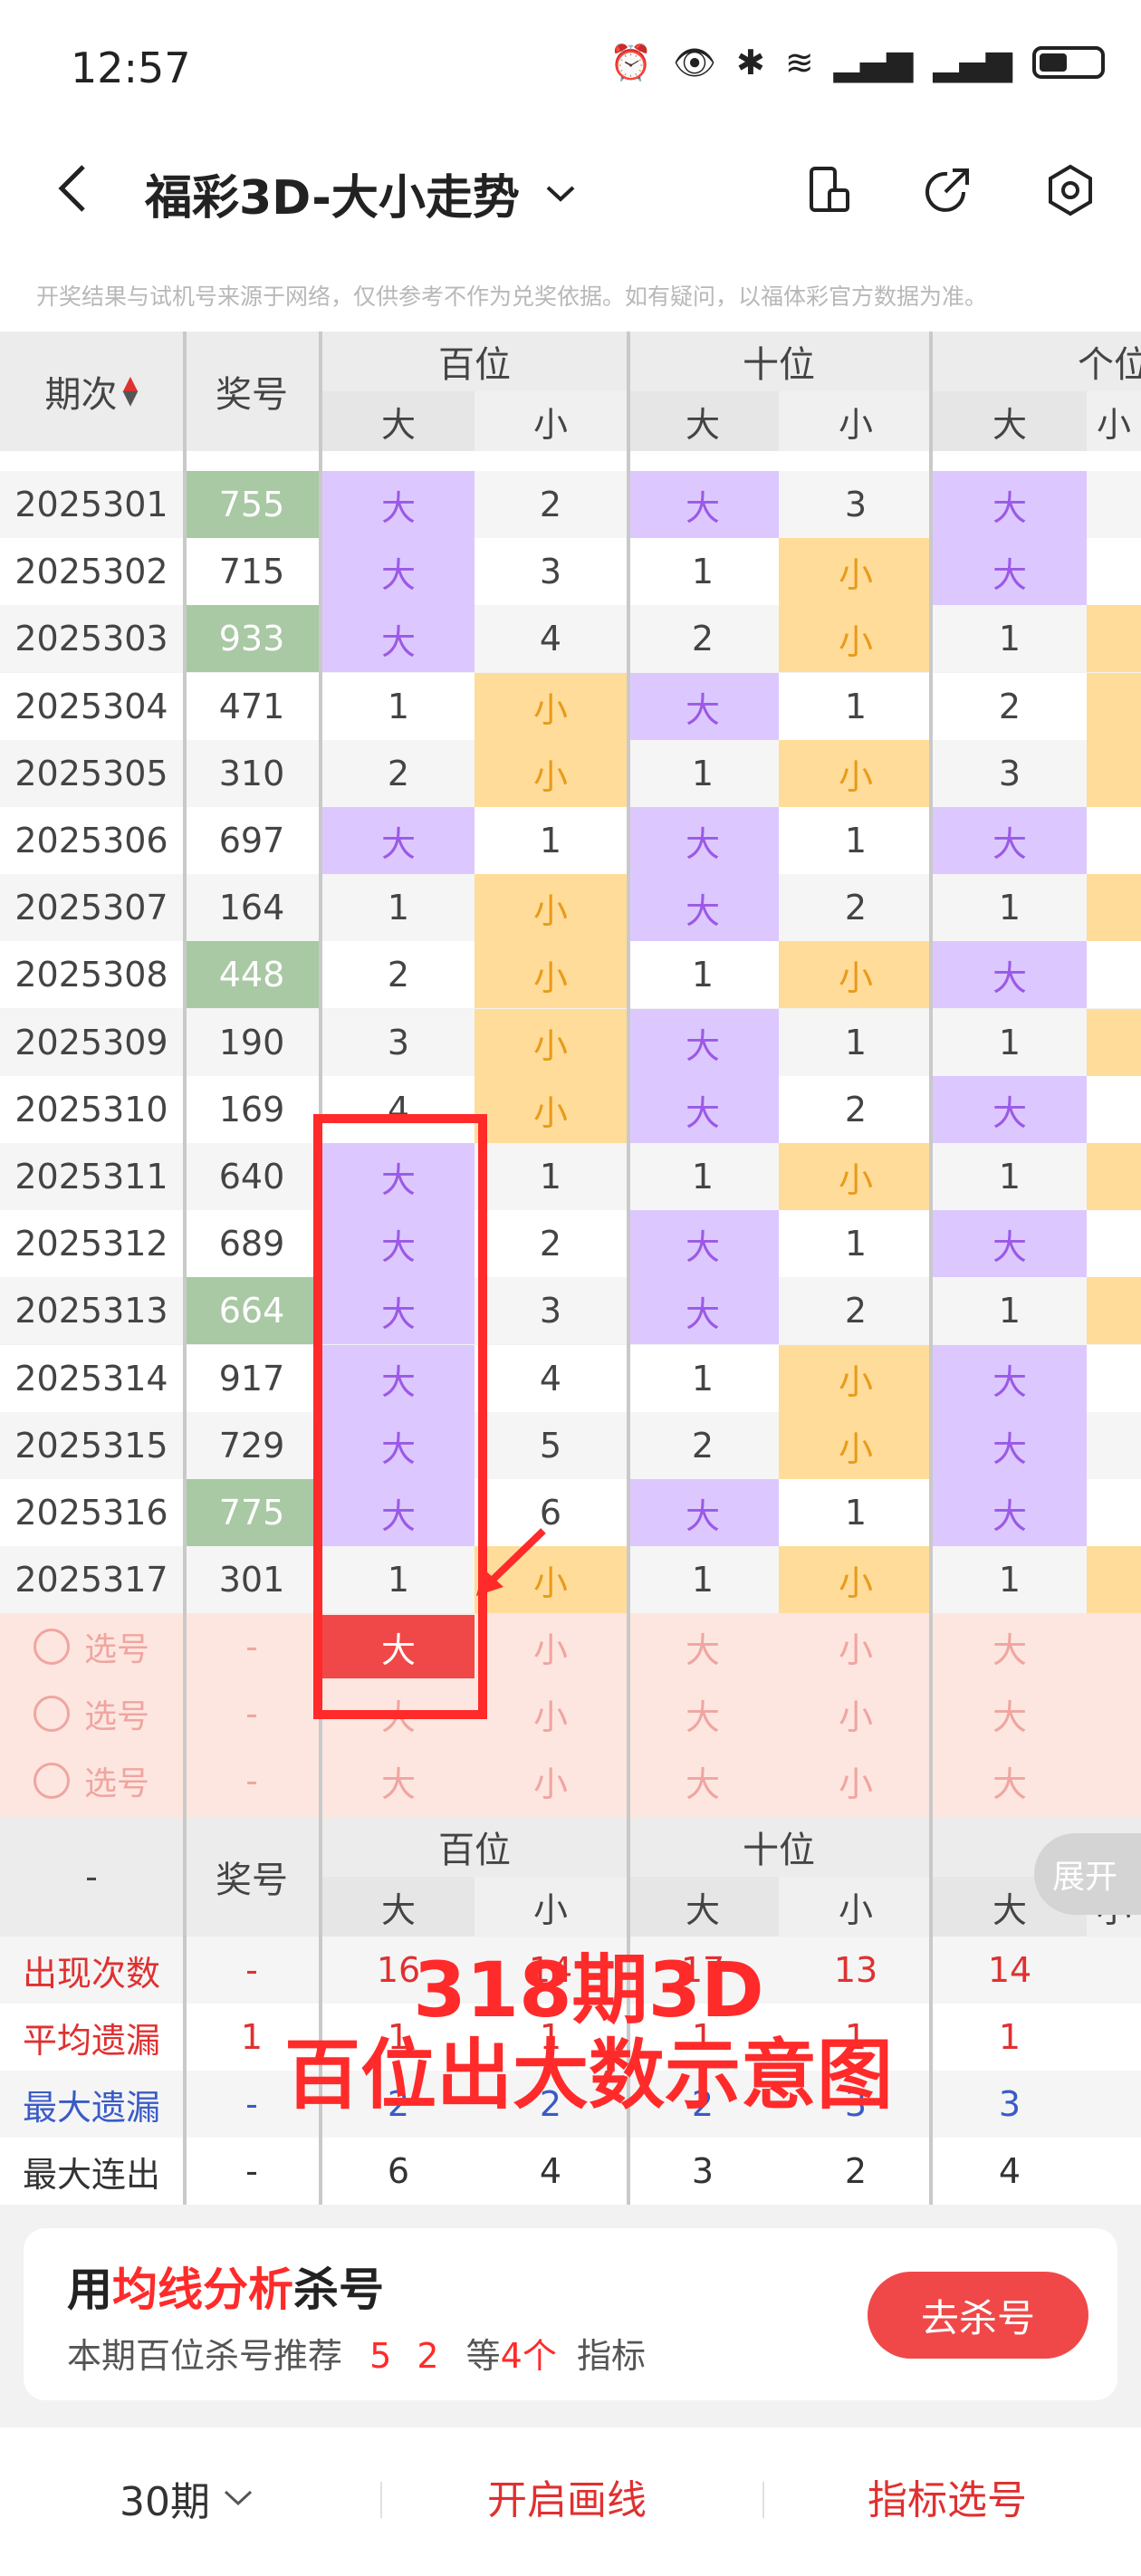 The height and width of the screenshot is (2576, 1141). What do you see at coordinates (91, 1512) in the screenshot?
I see `period-cell: 2025316` at bounding box center [91, 1512].